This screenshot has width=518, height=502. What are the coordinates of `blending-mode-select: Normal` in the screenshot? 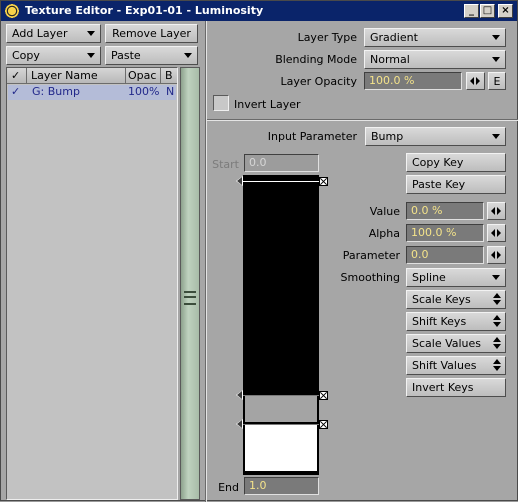 It's located at (435, 59).